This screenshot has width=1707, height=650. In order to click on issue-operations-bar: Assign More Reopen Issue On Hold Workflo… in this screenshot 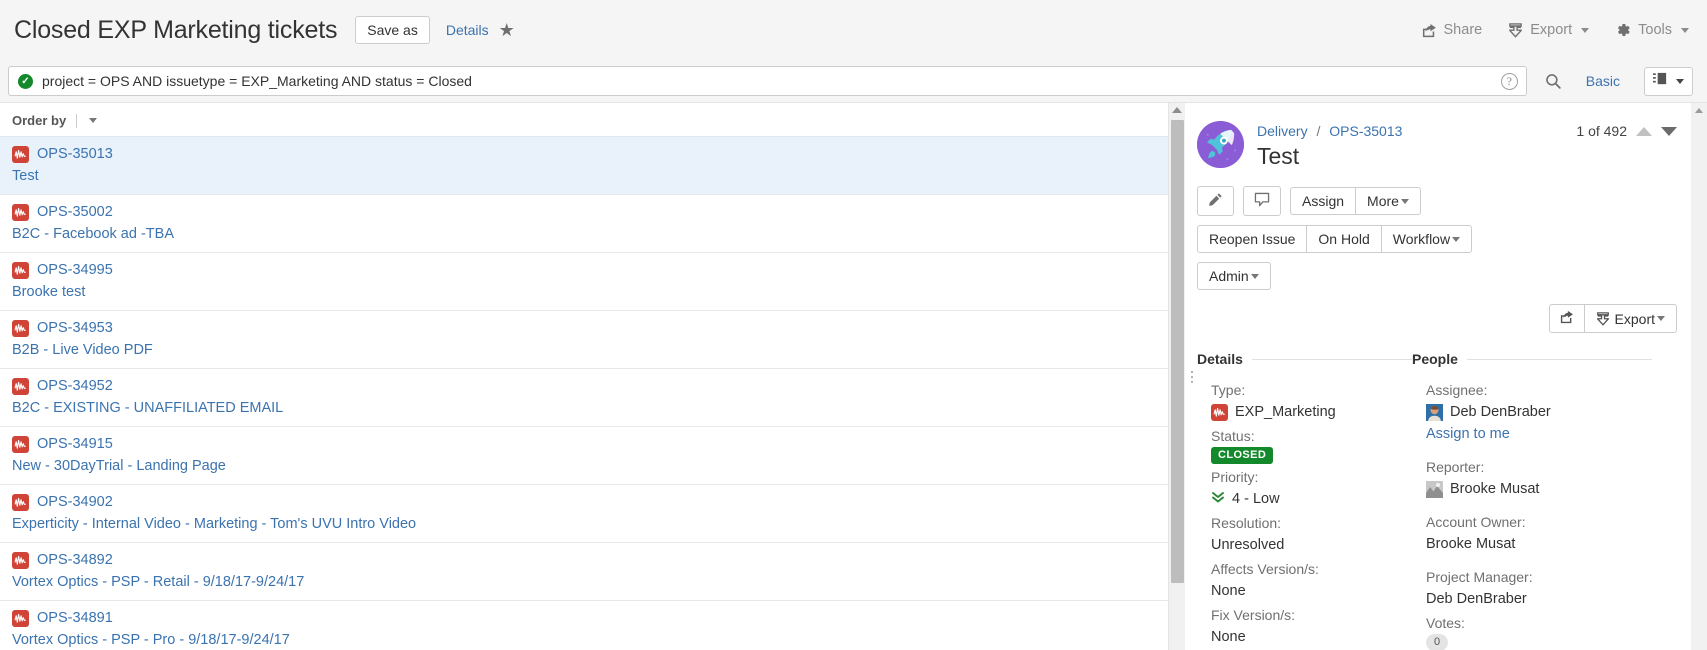, I will do `click(1407, 238)`.